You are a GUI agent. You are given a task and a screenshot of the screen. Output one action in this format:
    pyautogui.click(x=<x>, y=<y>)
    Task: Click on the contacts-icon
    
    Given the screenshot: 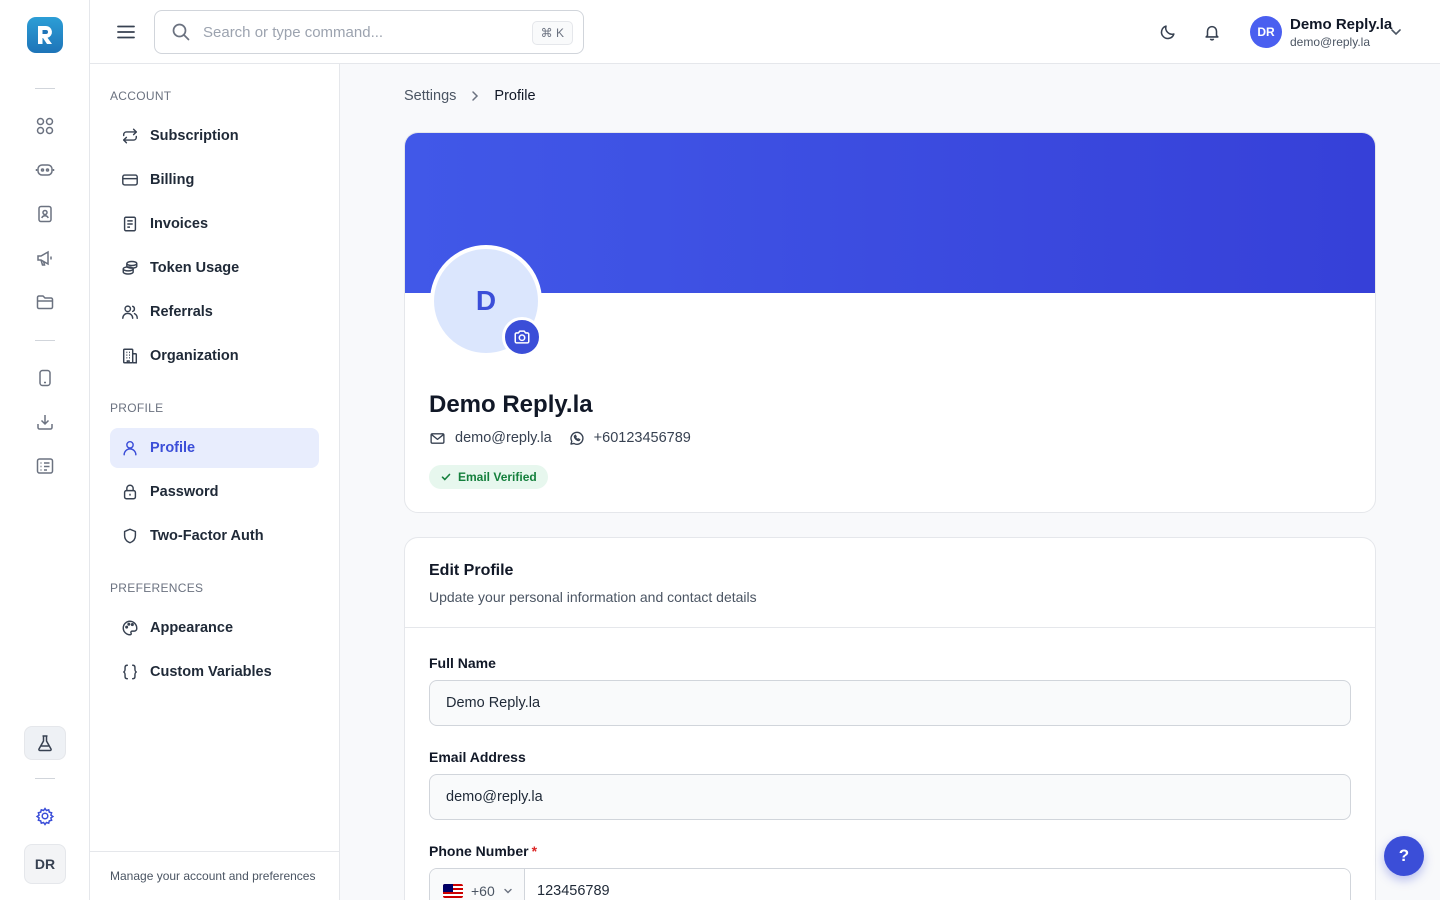 What is the action you would take?
    pyautogui.click(x=45, y=214)
    